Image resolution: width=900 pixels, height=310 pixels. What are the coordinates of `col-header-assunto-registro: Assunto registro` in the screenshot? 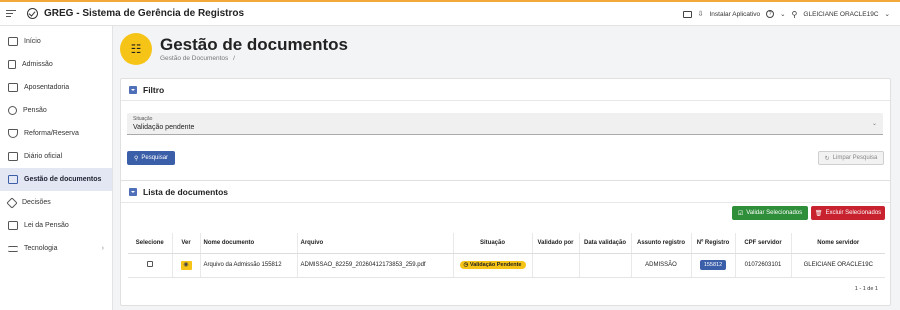 It's located at (660, 243).